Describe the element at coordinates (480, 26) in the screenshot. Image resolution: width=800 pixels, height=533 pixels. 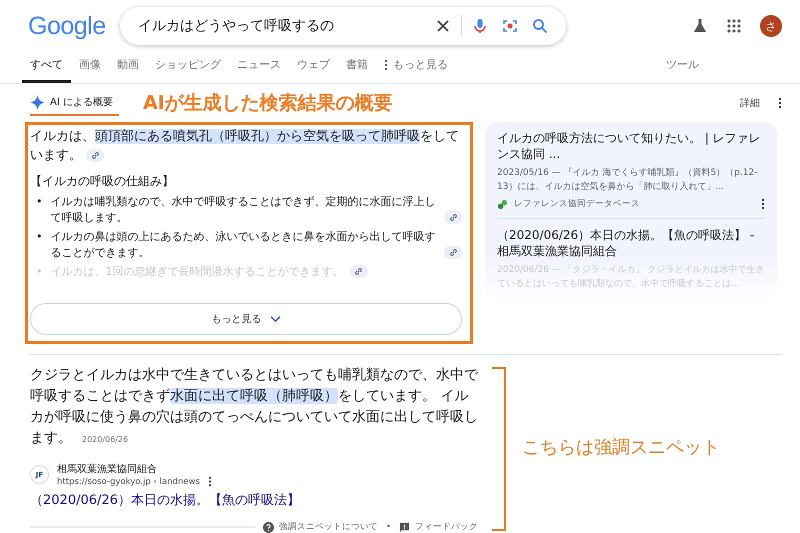
I see `microphone-icon` at that location.